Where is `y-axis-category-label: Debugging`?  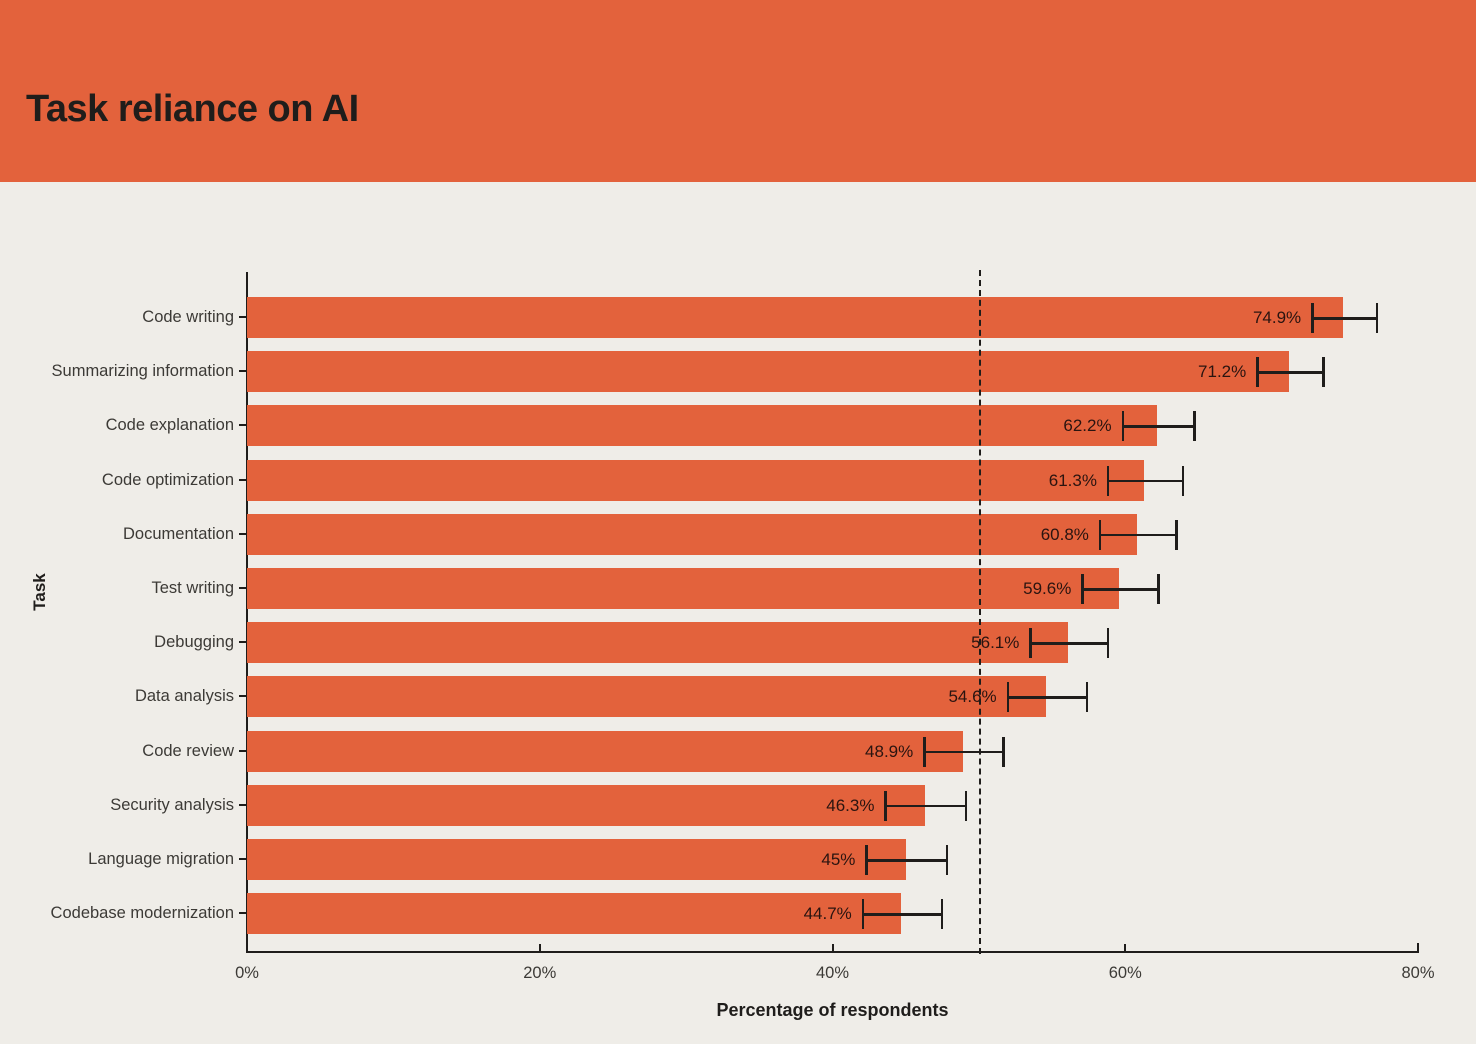 y-axis-category-label: Debugging is located at coordinates (194, 642).